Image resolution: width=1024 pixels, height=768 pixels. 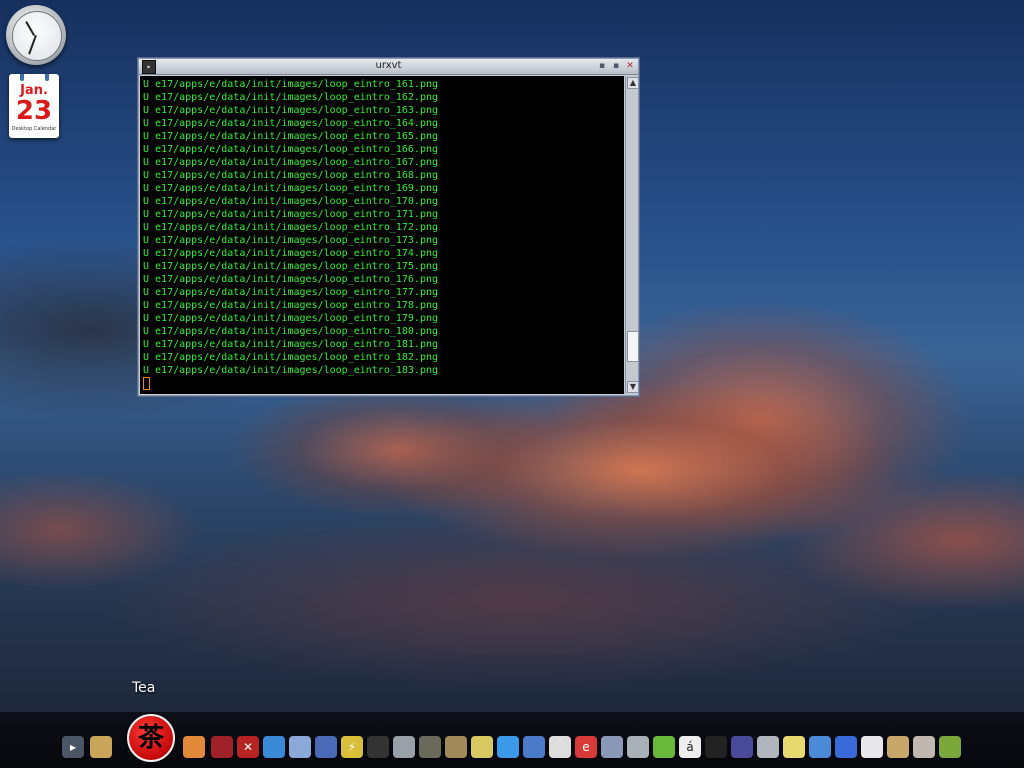 What do you see at coordinates (716, 747) in the screenshot?
I see `bomb-icon` at bounding box center [716, 747].